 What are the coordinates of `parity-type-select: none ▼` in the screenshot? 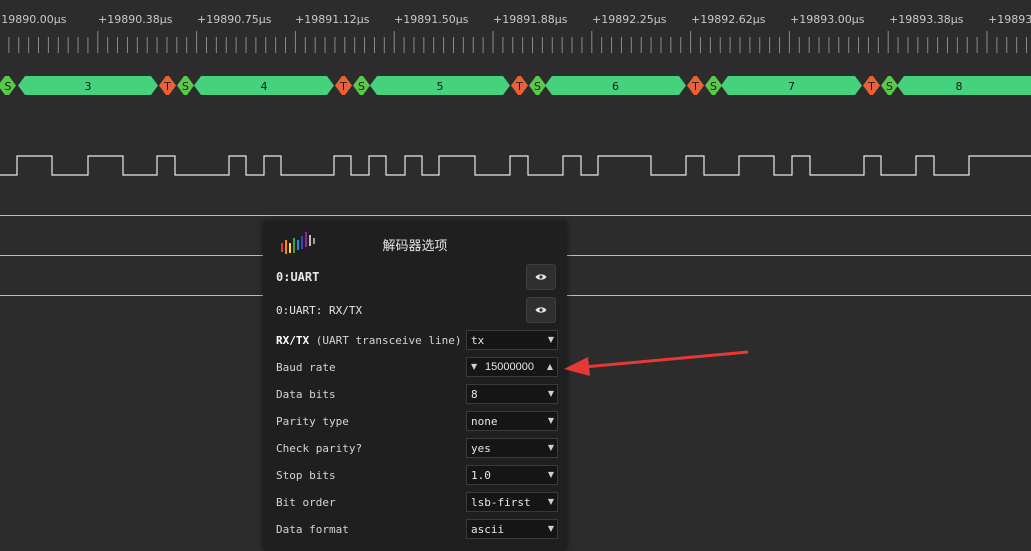 It's located at (512, 421).